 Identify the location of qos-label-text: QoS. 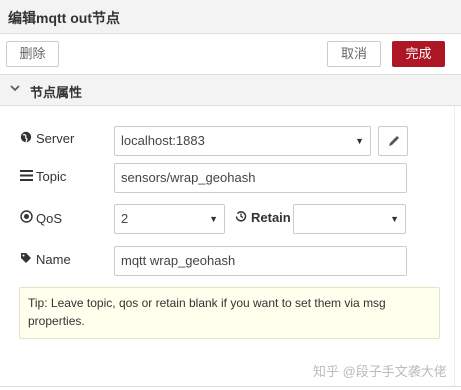
(49, 218).